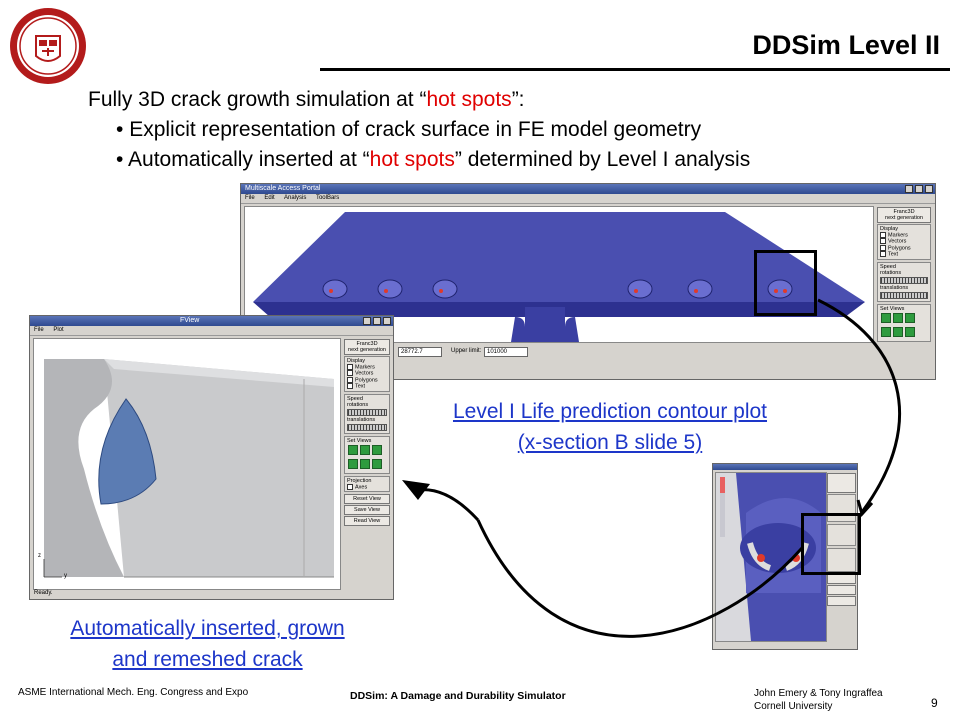  What do you see at coordinates (934, 703) in the screenshot?
I see `page-number: 9` at bounding box center [934, 703].